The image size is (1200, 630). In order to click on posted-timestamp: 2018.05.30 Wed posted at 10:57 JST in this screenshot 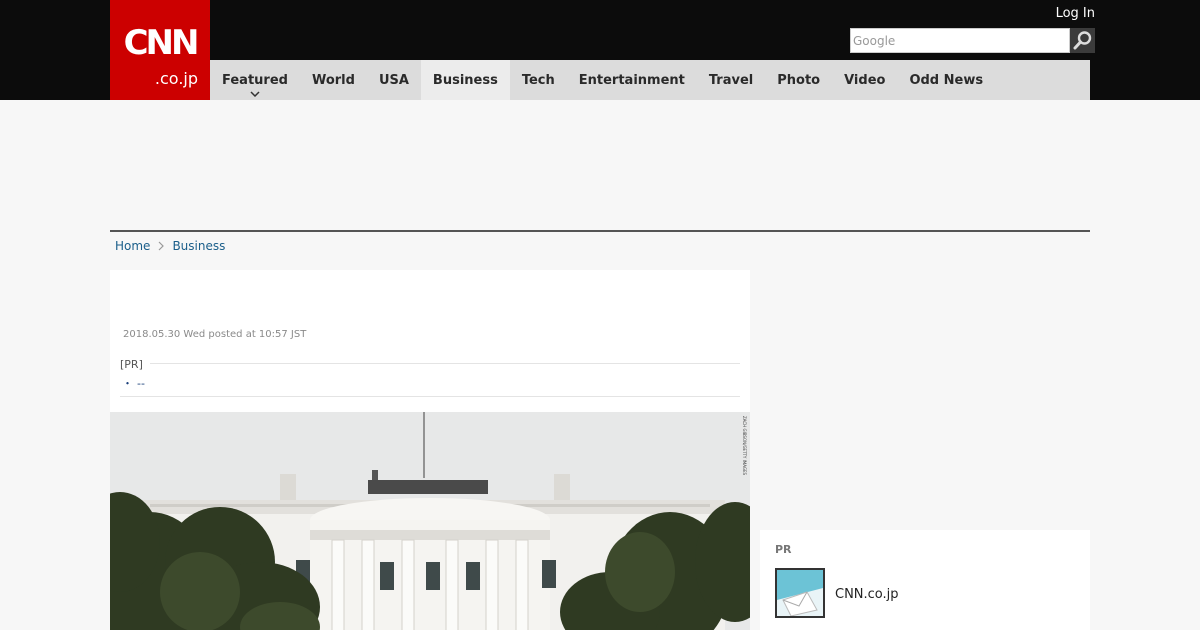, I will do `click(215, 334)`.